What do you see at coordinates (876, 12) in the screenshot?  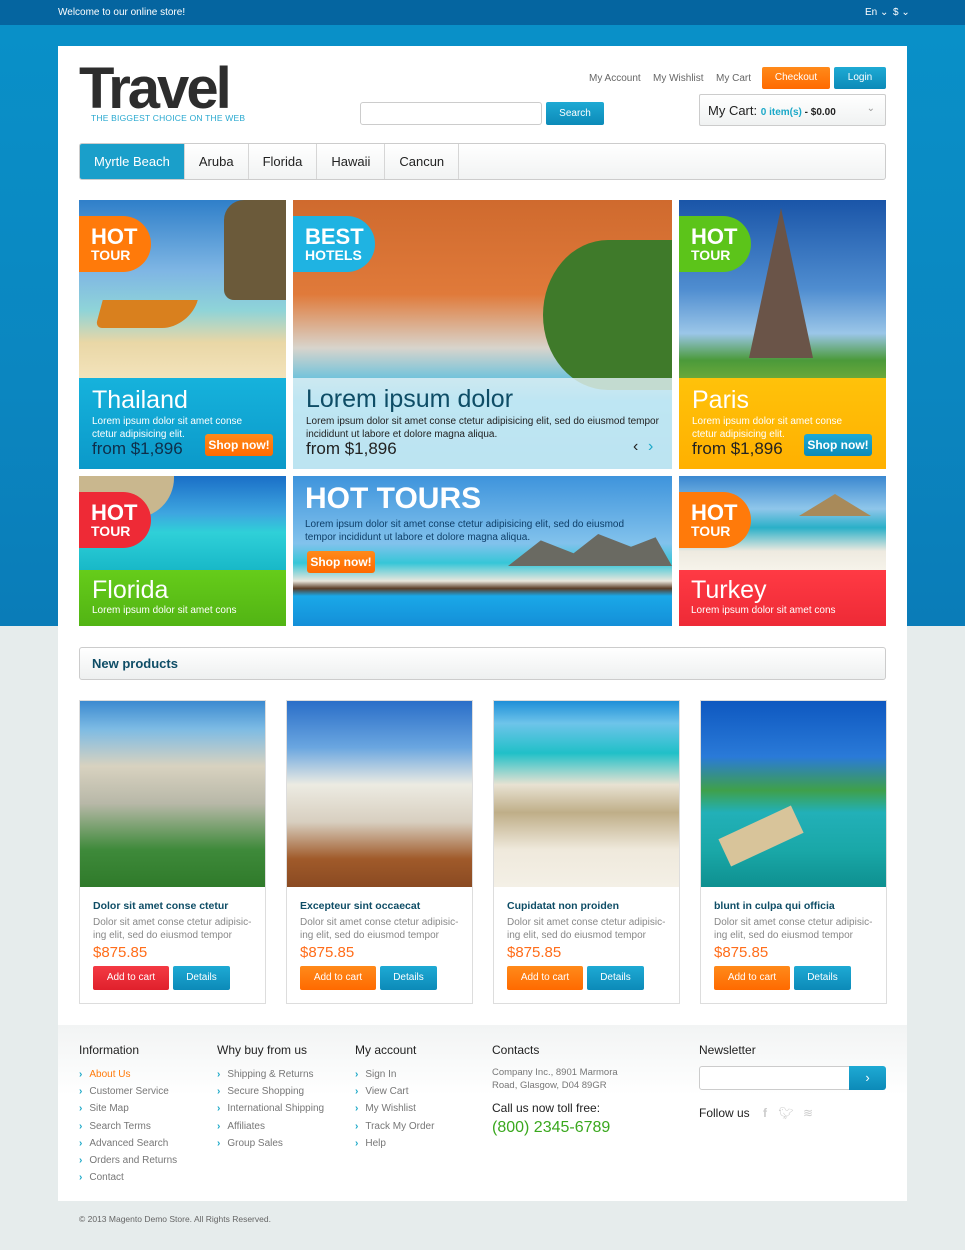 I see `language-selector: En ⌄` at bounding box center [876, 12].